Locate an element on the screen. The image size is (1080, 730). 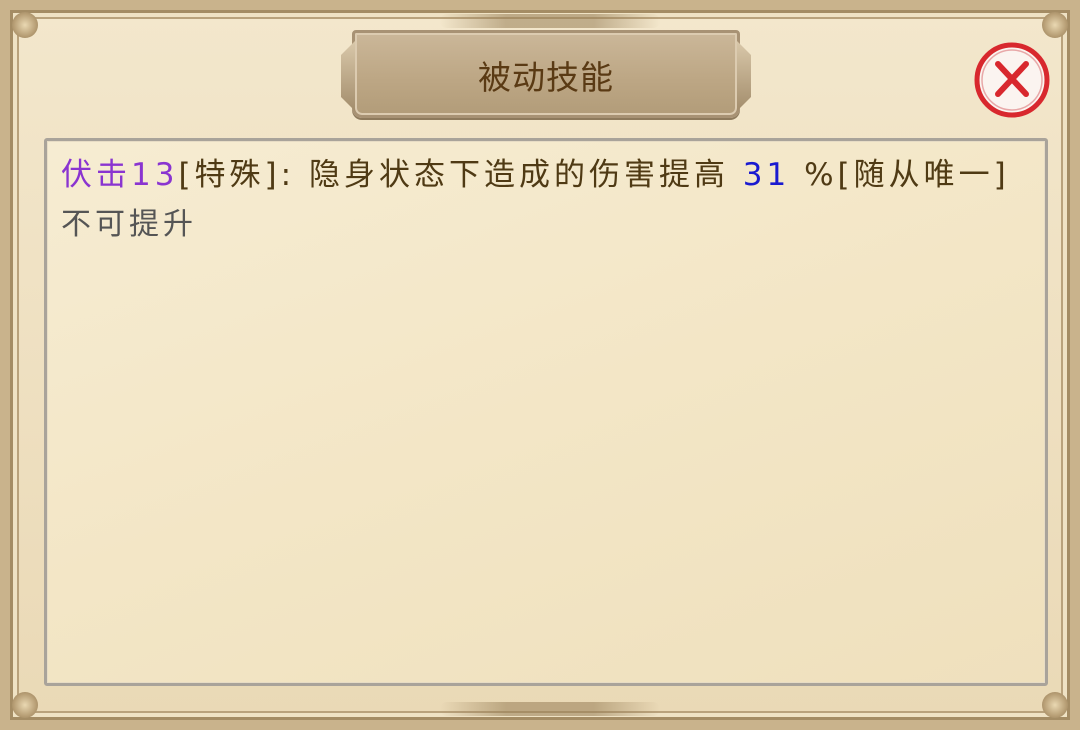
skill-name: 伏击13 is located at coordinates (120, 175).